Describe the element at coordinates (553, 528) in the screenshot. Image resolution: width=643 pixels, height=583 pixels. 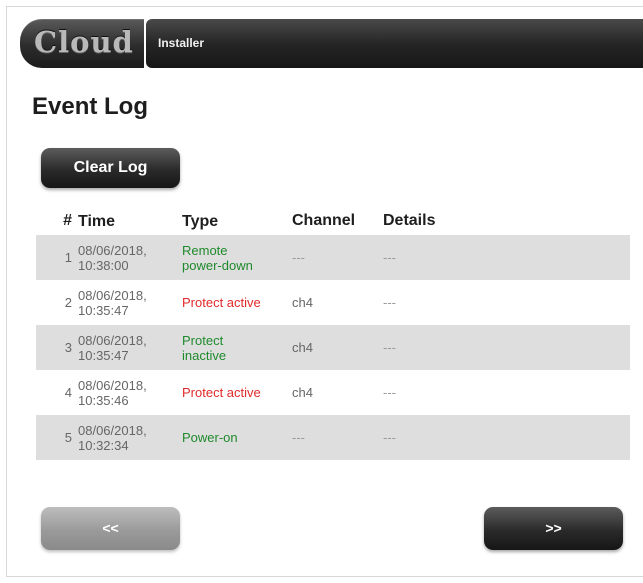
I see `next-page-button: >>` at that location.